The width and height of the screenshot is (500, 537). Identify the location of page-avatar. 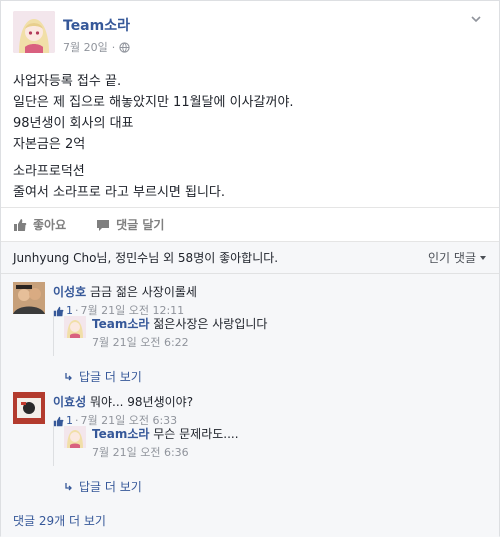
(34, 32).